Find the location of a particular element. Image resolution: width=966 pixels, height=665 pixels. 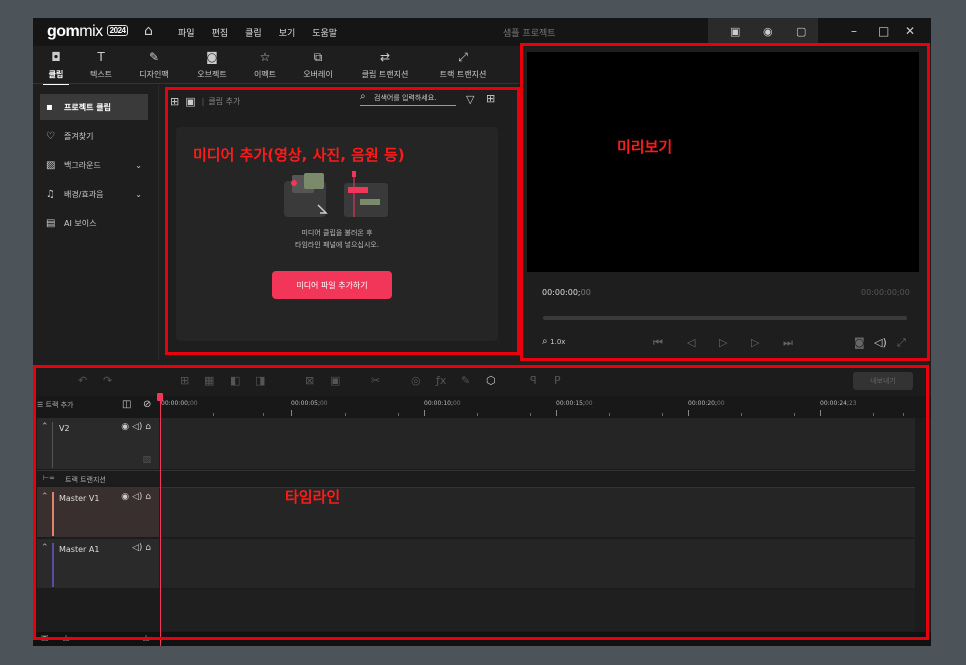

annotation-timeline-label: 타임라인 is located at coordinates (313, 497).